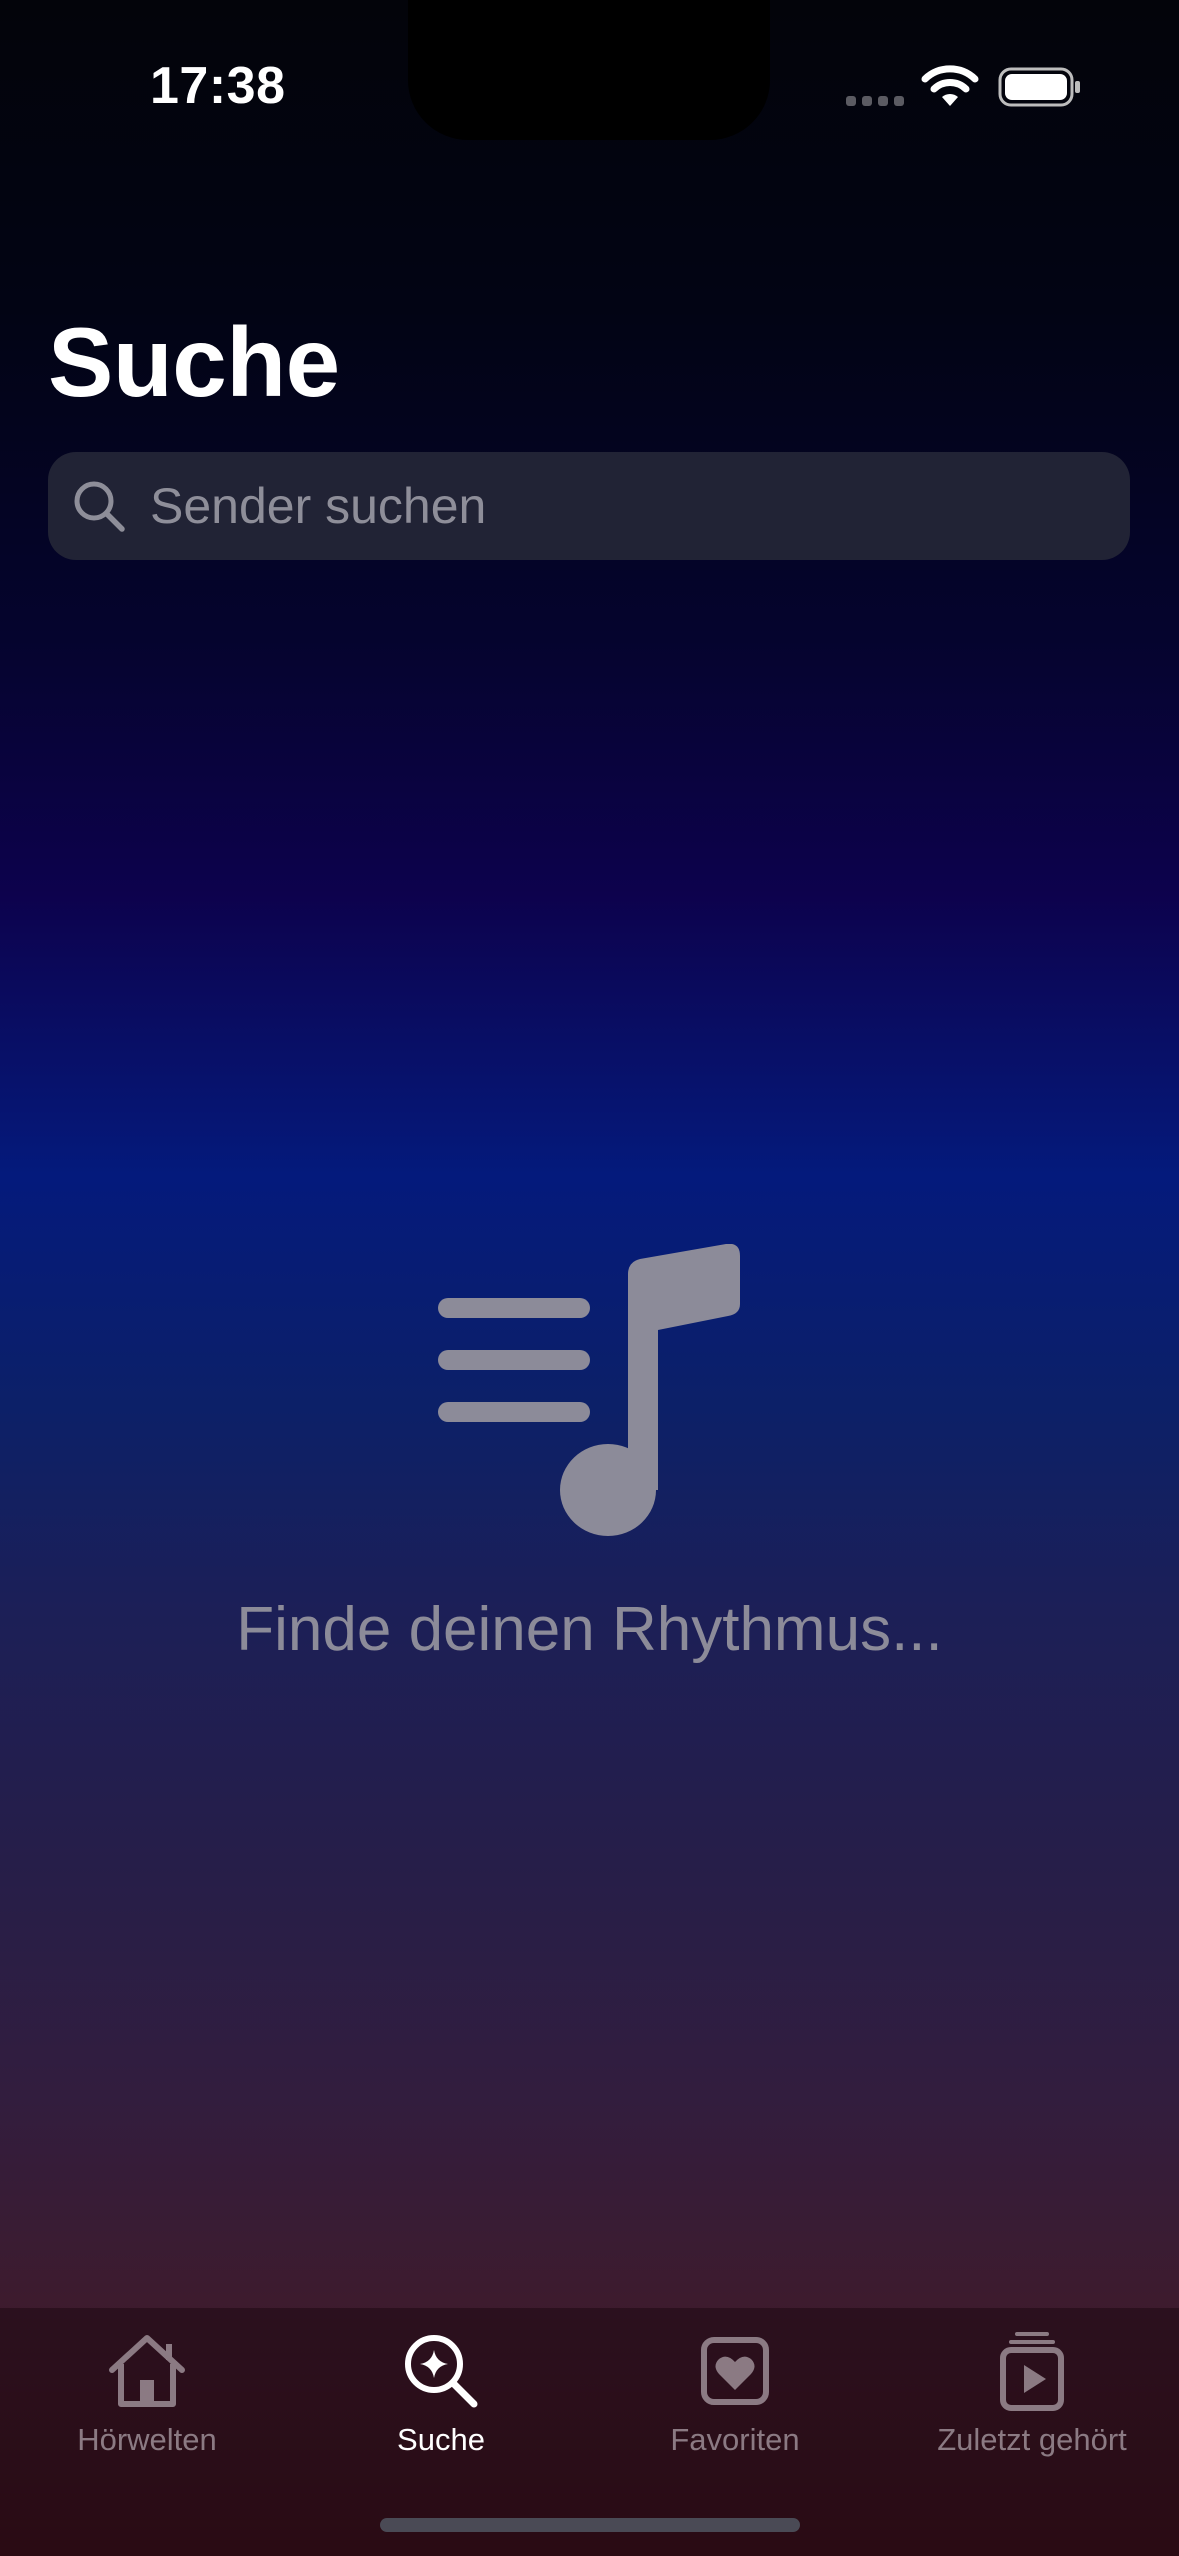 The image size is (1179, 2556). What do you see at coordinates (194, 362) in the screenshot?
I see `page-title: Suche` at bounding box center [194, 362].